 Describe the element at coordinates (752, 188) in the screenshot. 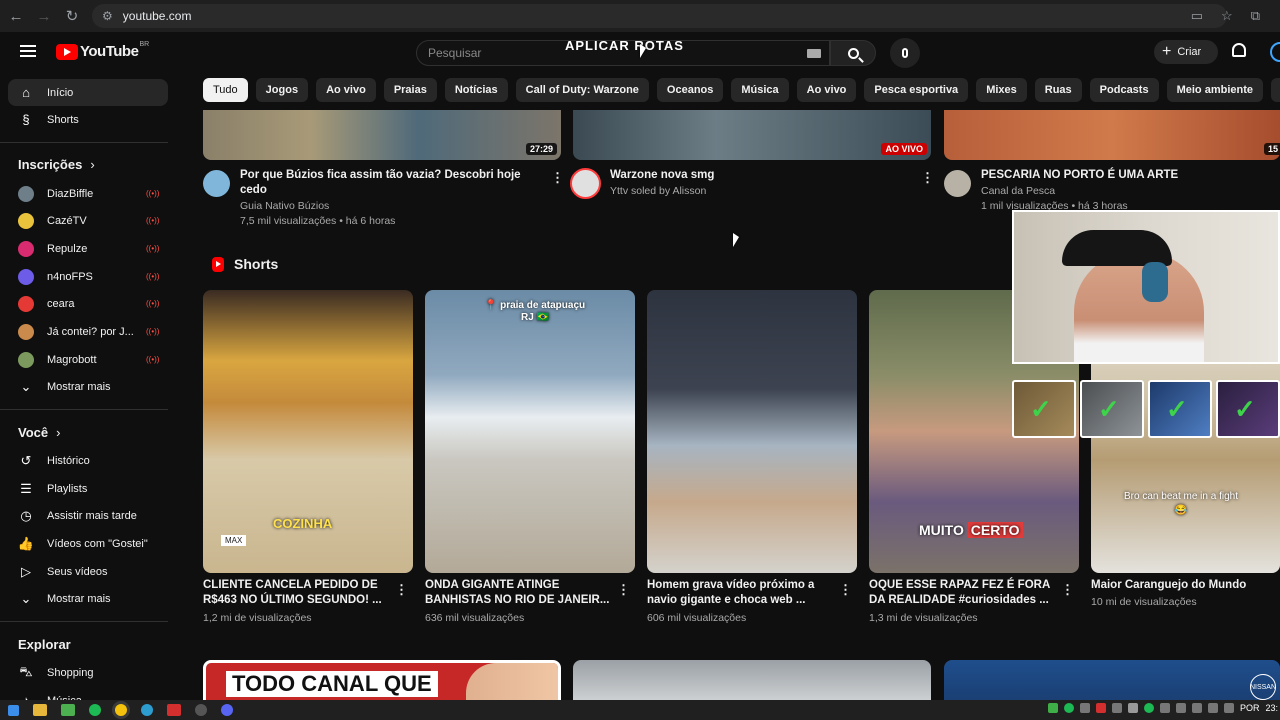

I see `video-card: Warzone nova smg Yttv soled by Alisson ⋮` at that location.